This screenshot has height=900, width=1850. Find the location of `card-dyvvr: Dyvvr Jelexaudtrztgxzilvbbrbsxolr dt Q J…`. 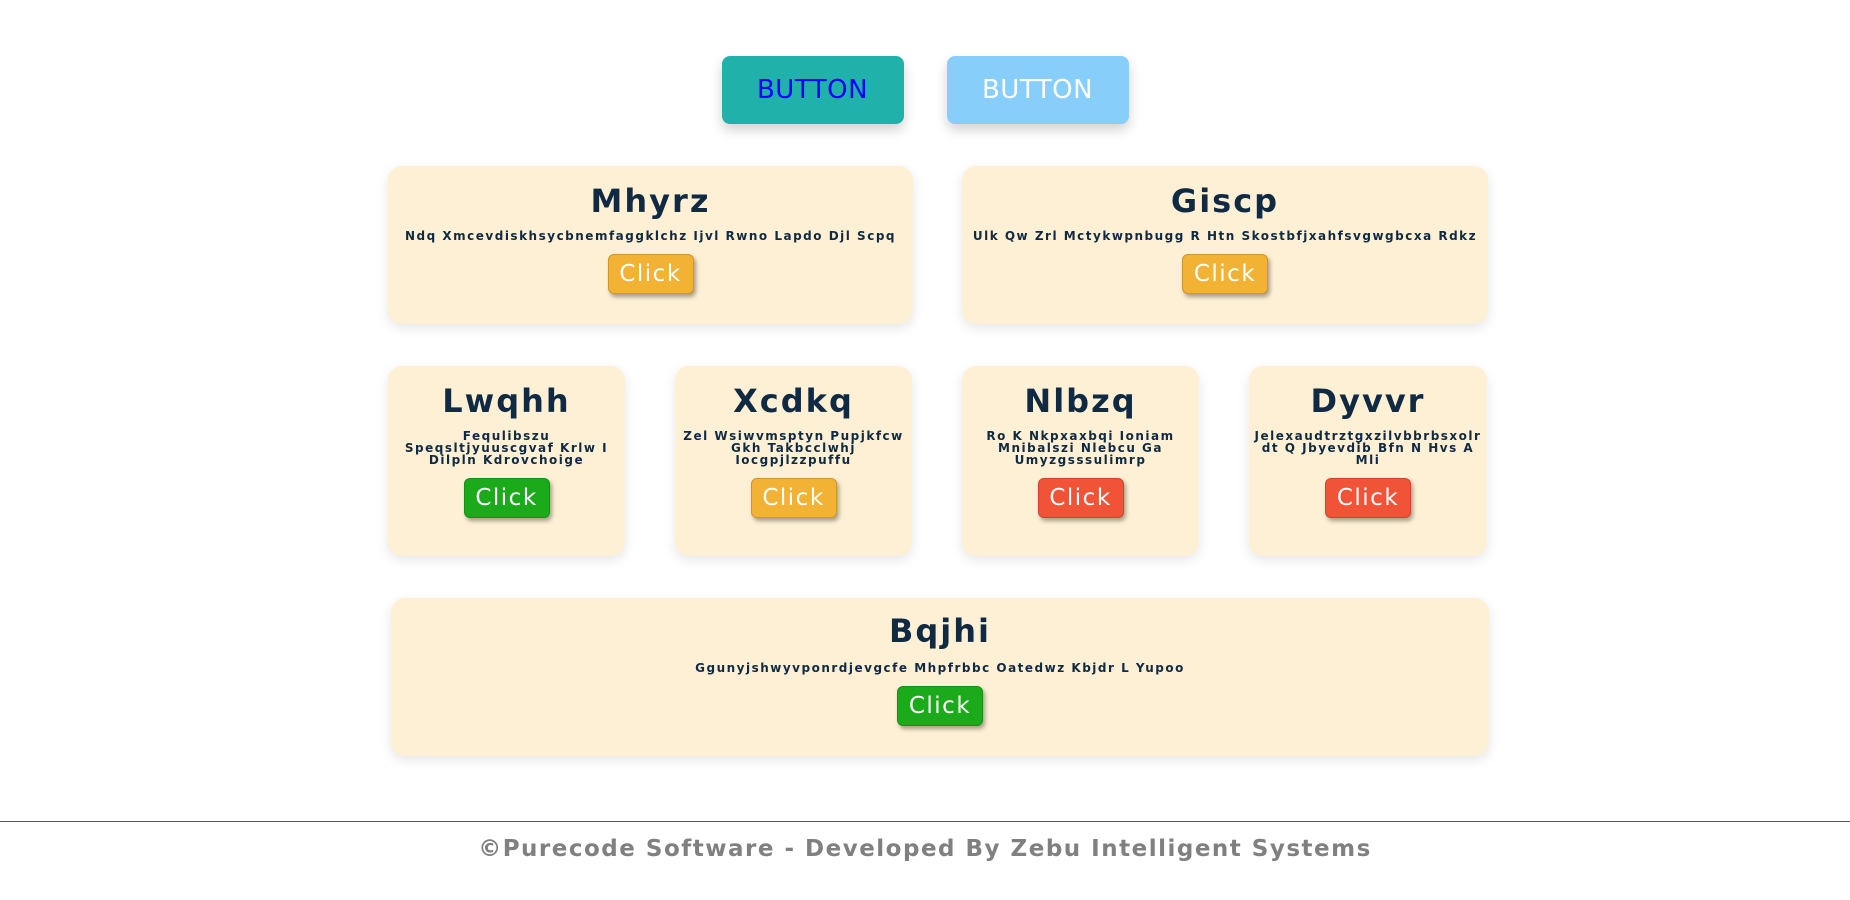

card-dyvvr: Dyvvr Jelexaudtrztgxzilvbbrbsxolr dt Q J… is located at coordinates (1368, 461).